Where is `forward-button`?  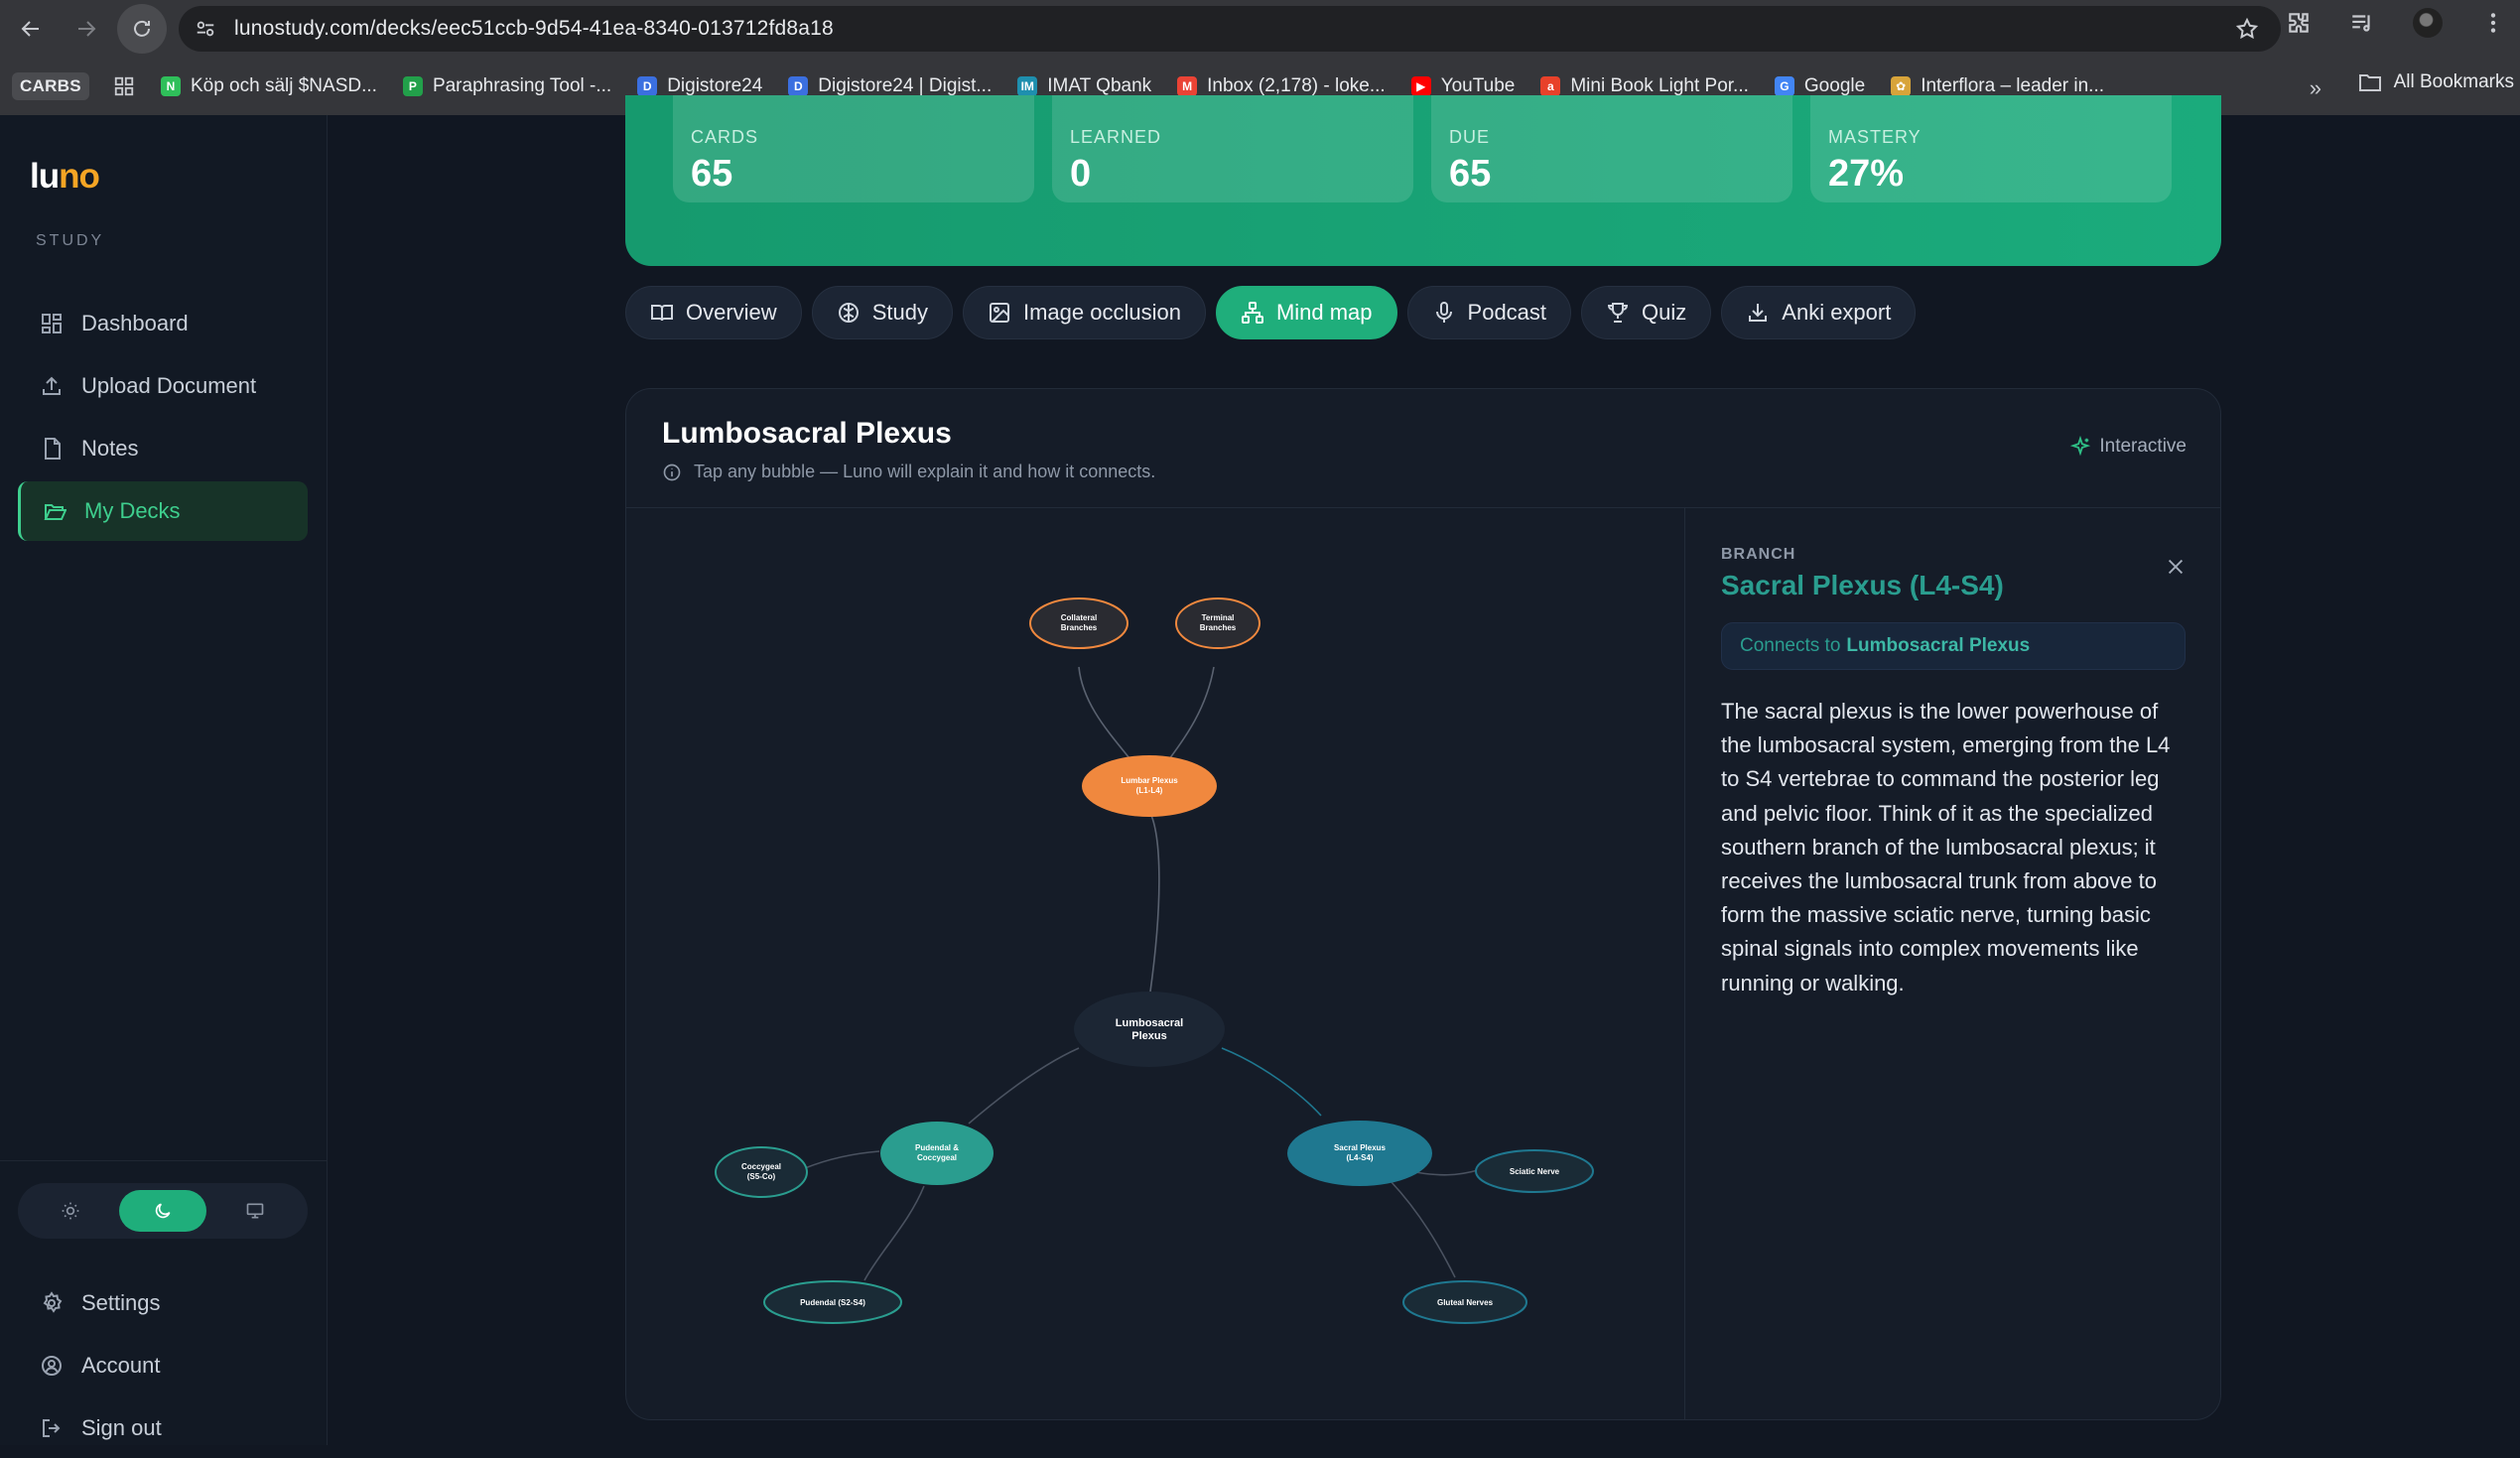 forward-button is located at coordinates (86, 29).